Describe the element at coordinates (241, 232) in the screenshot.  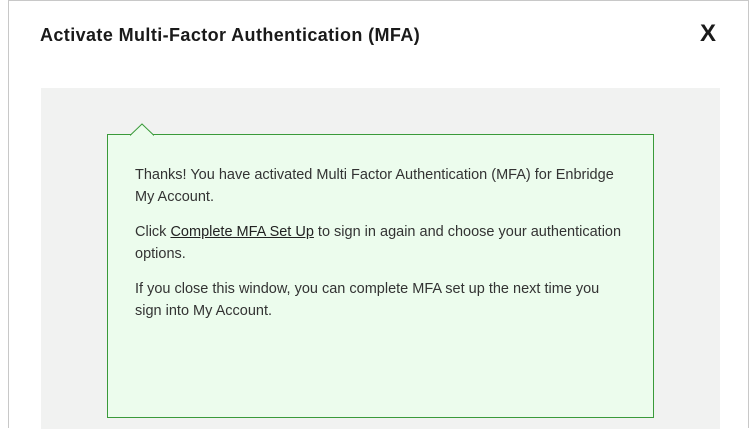
I see `complete-mfa-setup-link: Complete MFA Set Up` at that location.